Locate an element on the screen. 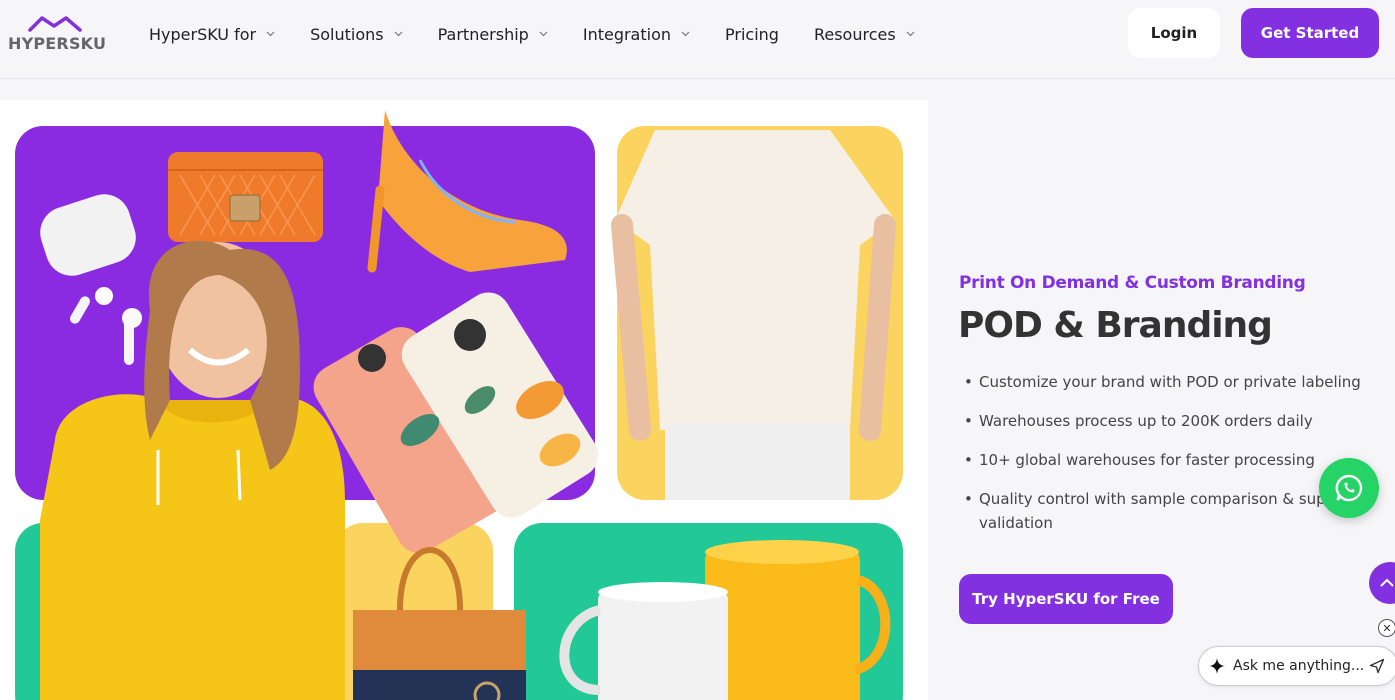  nav-item-integration: Integration is located at coordinates (636, 34).